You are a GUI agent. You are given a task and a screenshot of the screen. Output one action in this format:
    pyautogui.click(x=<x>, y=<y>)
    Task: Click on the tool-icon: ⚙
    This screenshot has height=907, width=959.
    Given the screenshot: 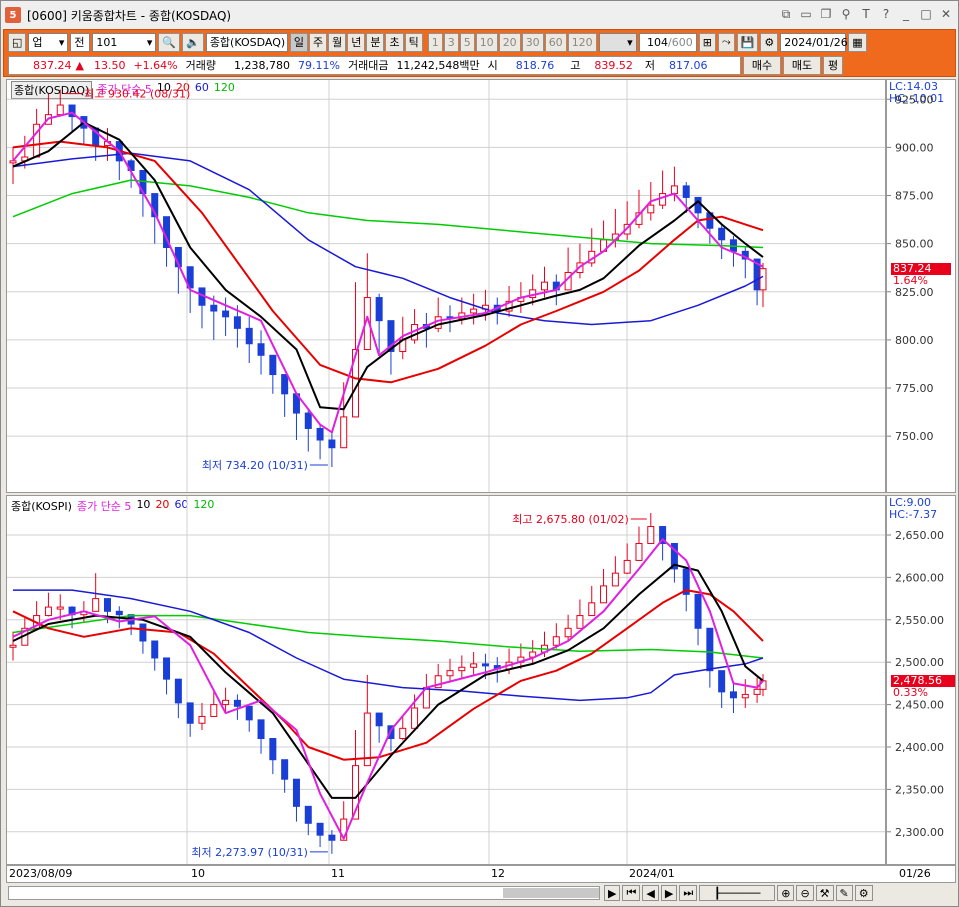 What is the action you would take?
    pyautogui.click(x=863, y=893)
    